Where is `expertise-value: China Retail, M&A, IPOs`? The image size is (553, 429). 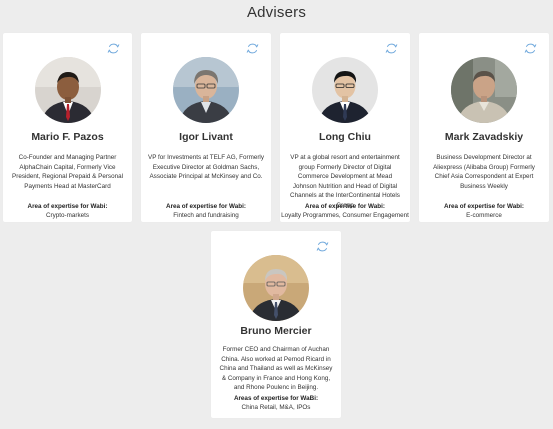 expertise-value: China Retail, M&A, IPOs is located at coordinates (276, 407).